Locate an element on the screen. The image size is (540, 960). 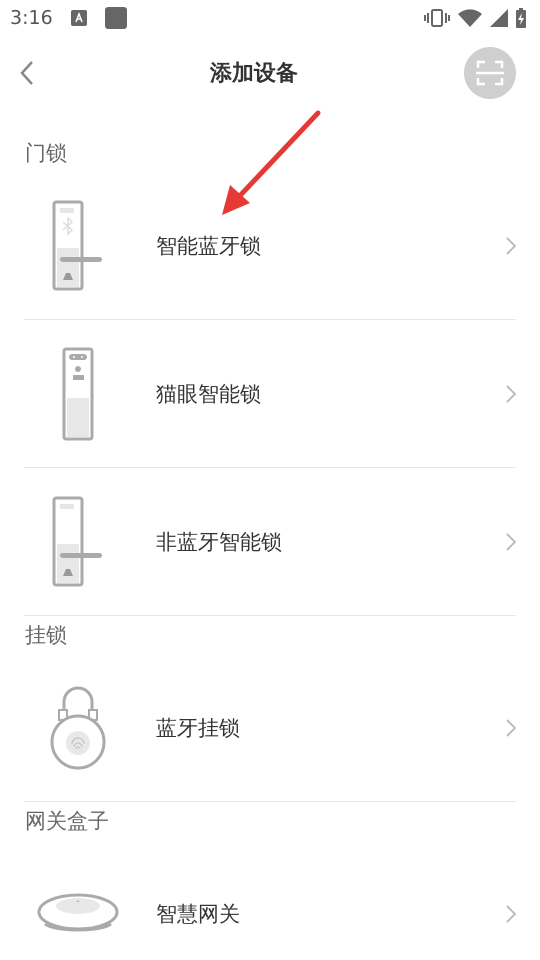
device-row: 智能蓝牙锁 is located at coordinates (270, 246).